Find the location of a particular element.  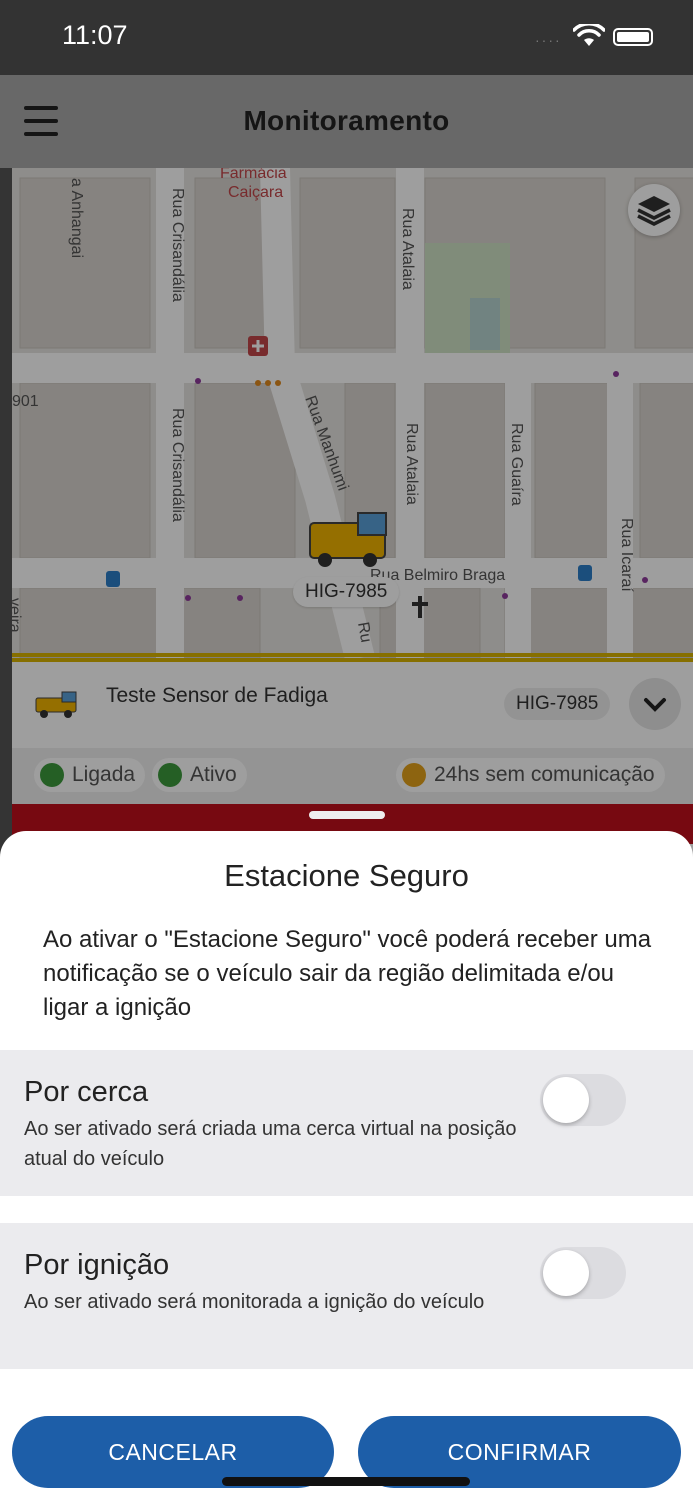

home-indicator is located at coordinates (346, 1481).